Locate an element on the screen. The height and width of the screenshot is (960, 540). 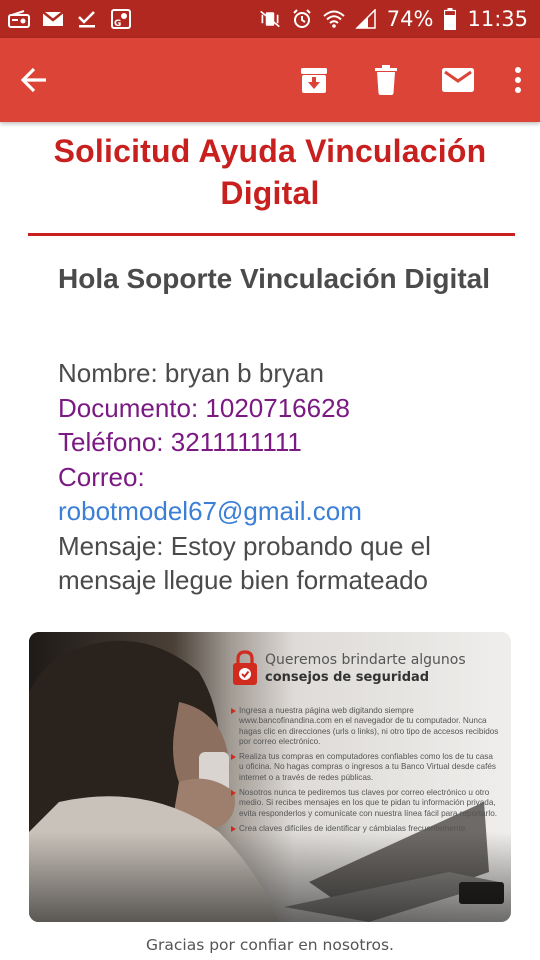
banner-heading: Queremos brindarte algunos is located at coordinates (365, 660).